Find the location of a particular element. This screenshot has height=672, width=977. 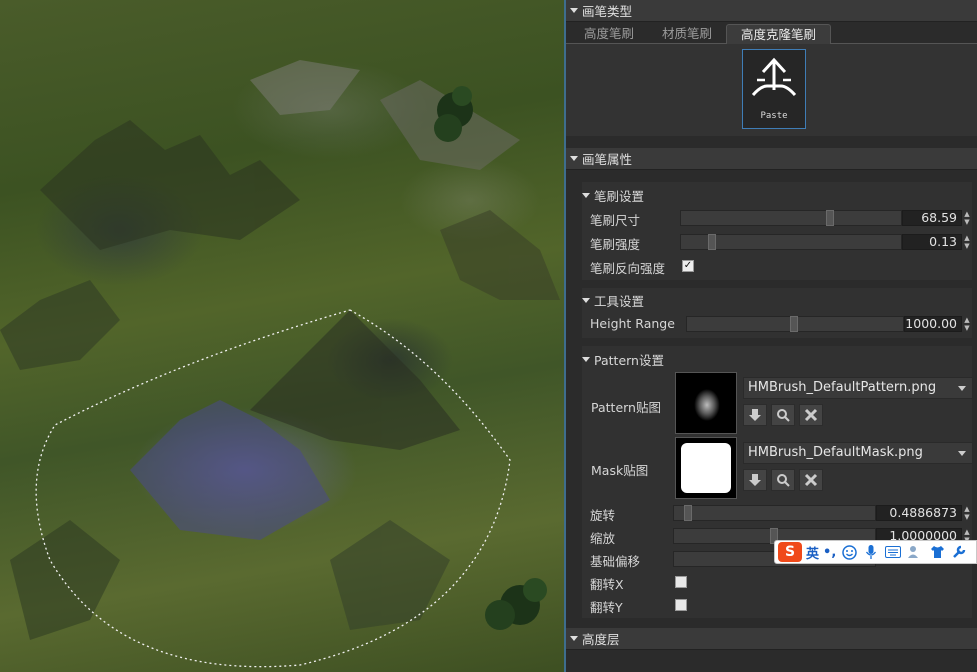

section-brush-type: 画笔类型 is located at coordinates (771, 11).